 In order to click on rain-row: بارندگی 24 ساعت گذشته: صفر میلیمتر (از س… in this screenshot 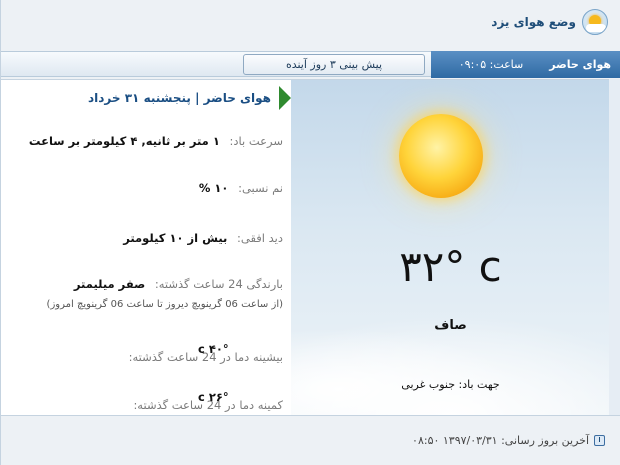, I will do `click(145, 293)`.